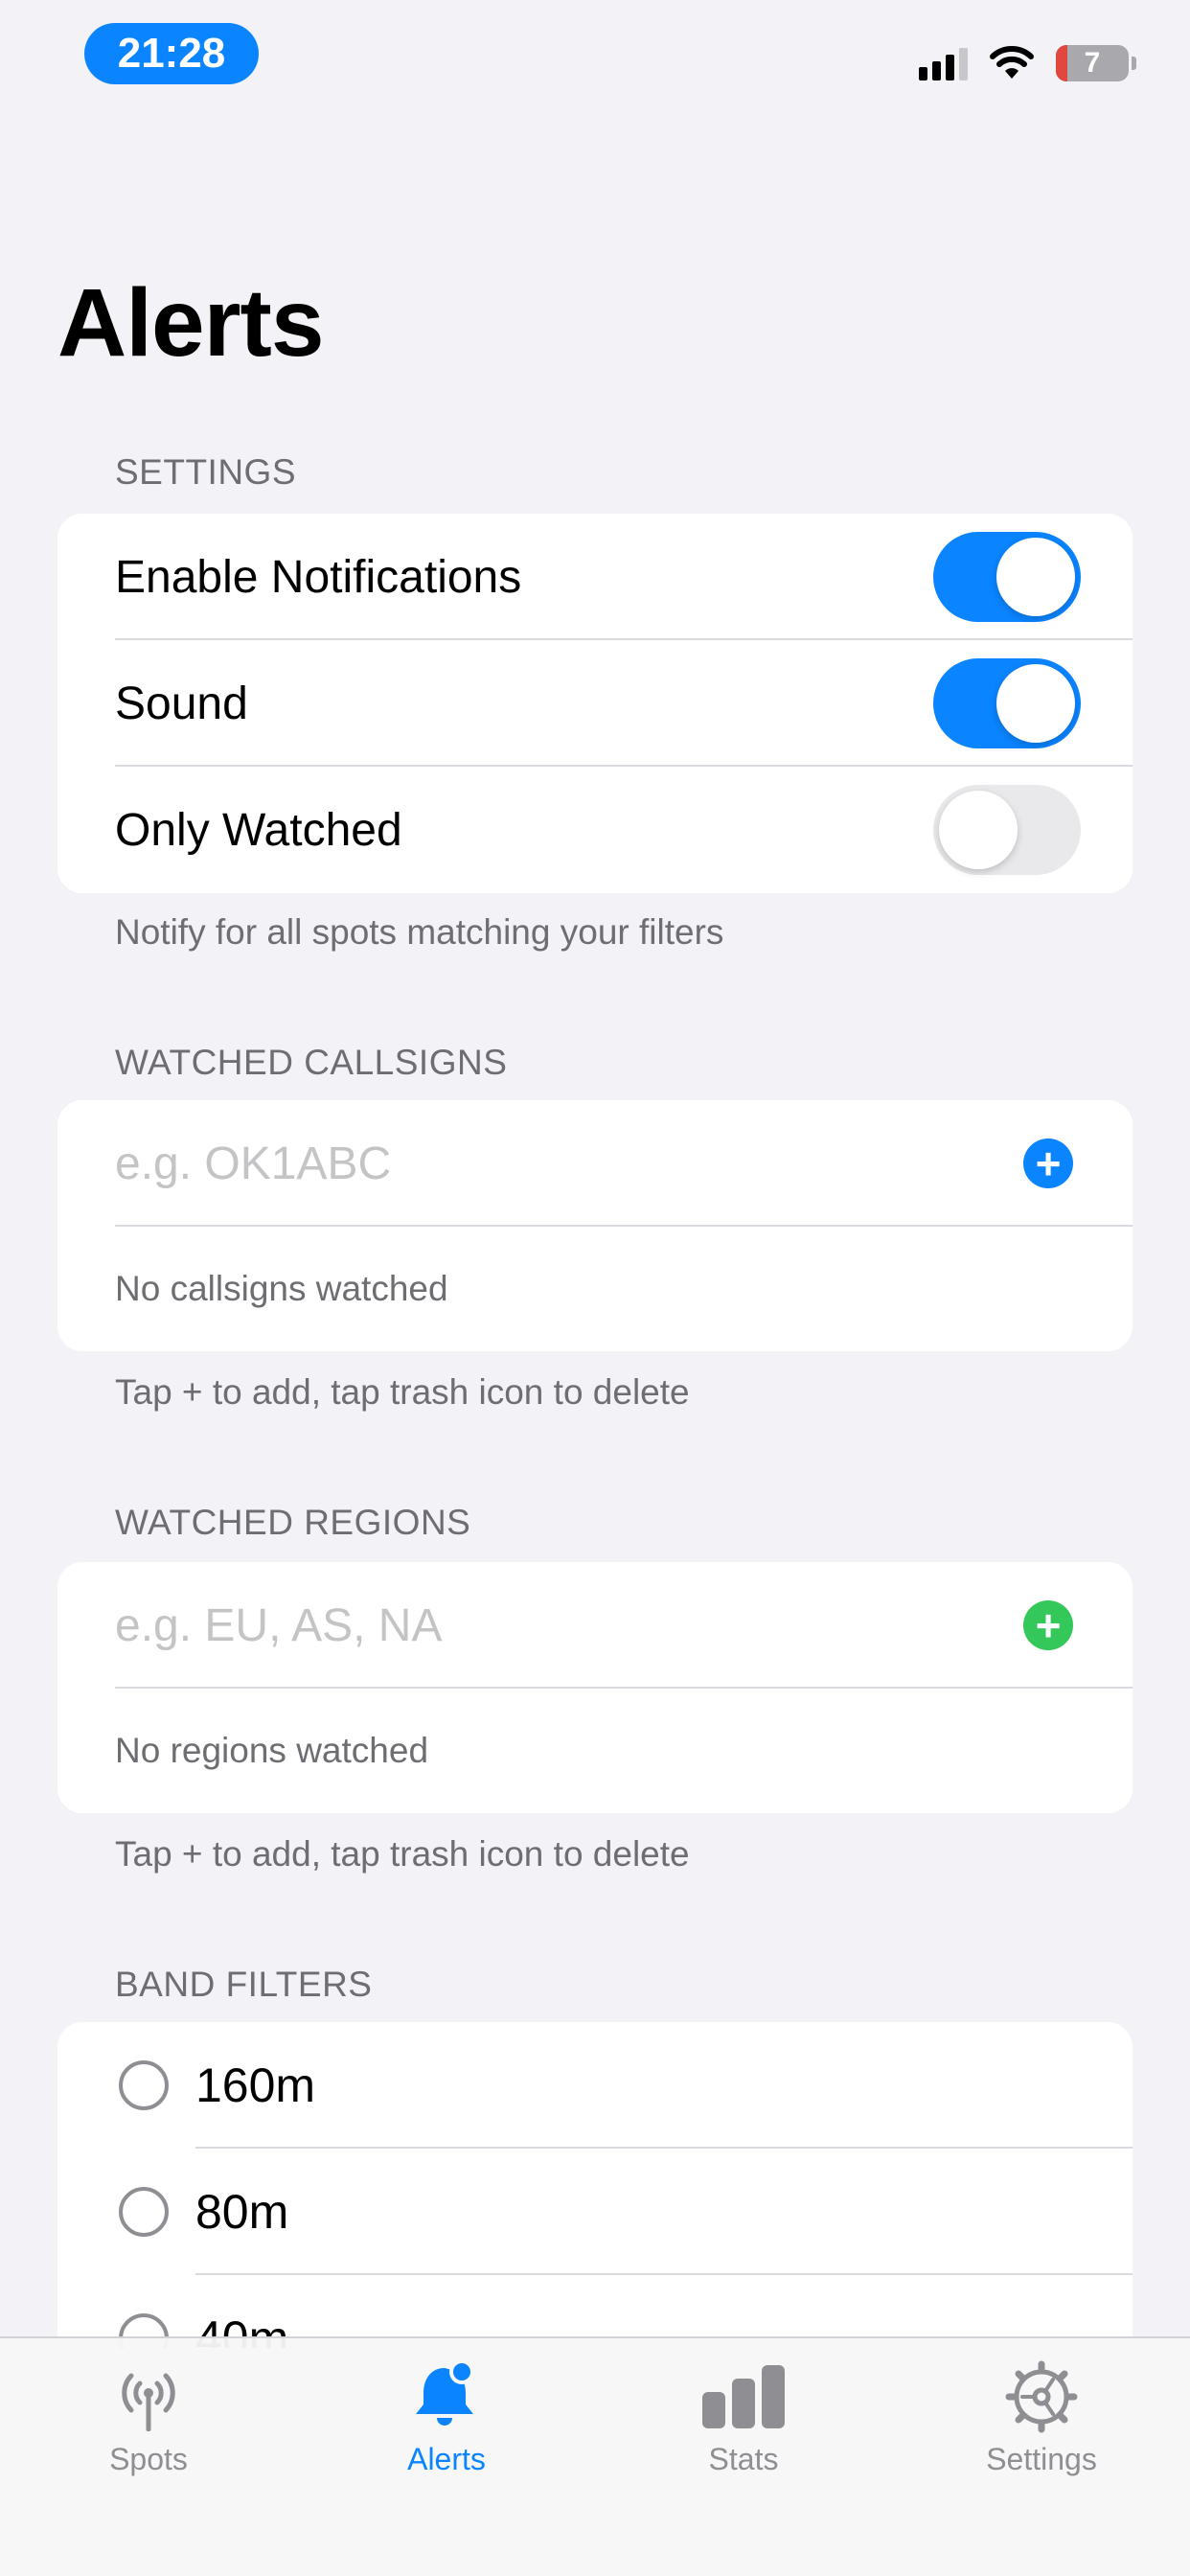 The width and height of the screenshot is (1190, 2576). What do you see at coordinates (191, 323) in the screenshot?
I see `page-title: Alerts` at bounding box center [191, 323].